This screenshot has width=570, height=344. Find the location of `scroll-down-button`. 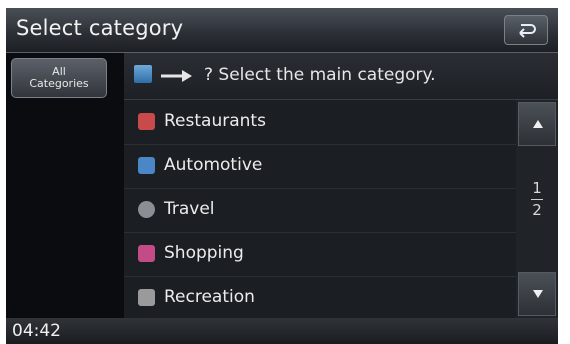

scroll-down-button is located at coordinates (537, 294).